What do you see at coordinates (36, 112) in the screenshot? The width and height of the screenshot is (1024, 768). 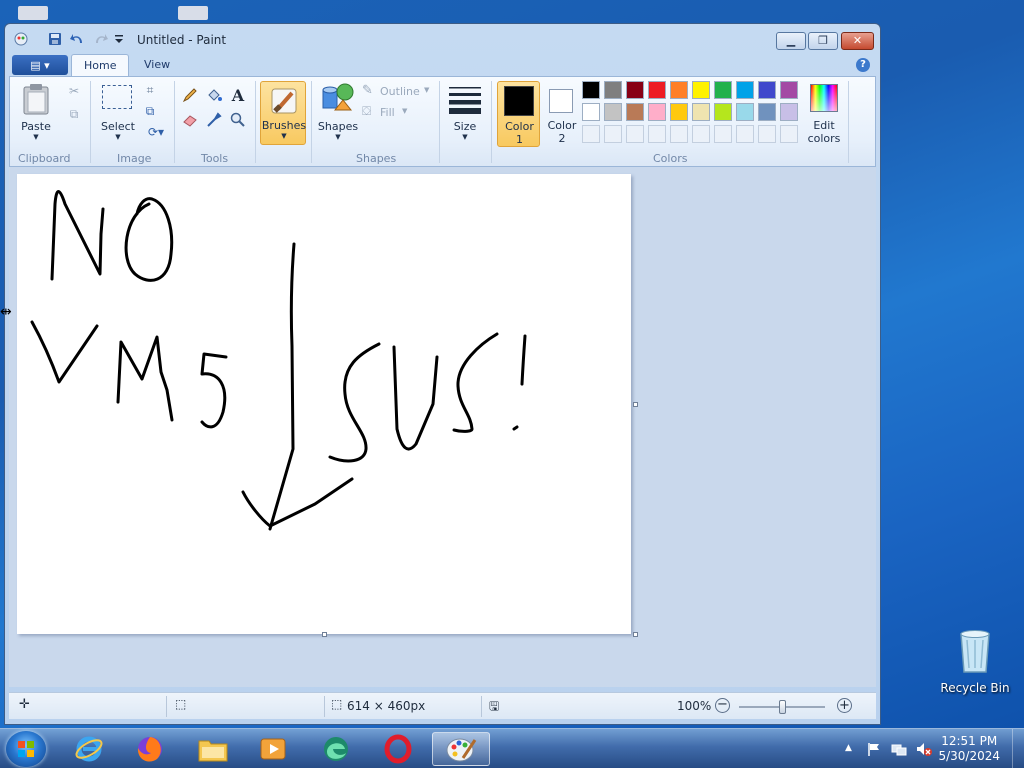 I see `paste-button: Paste ▼` at bounding box center [36, 112].